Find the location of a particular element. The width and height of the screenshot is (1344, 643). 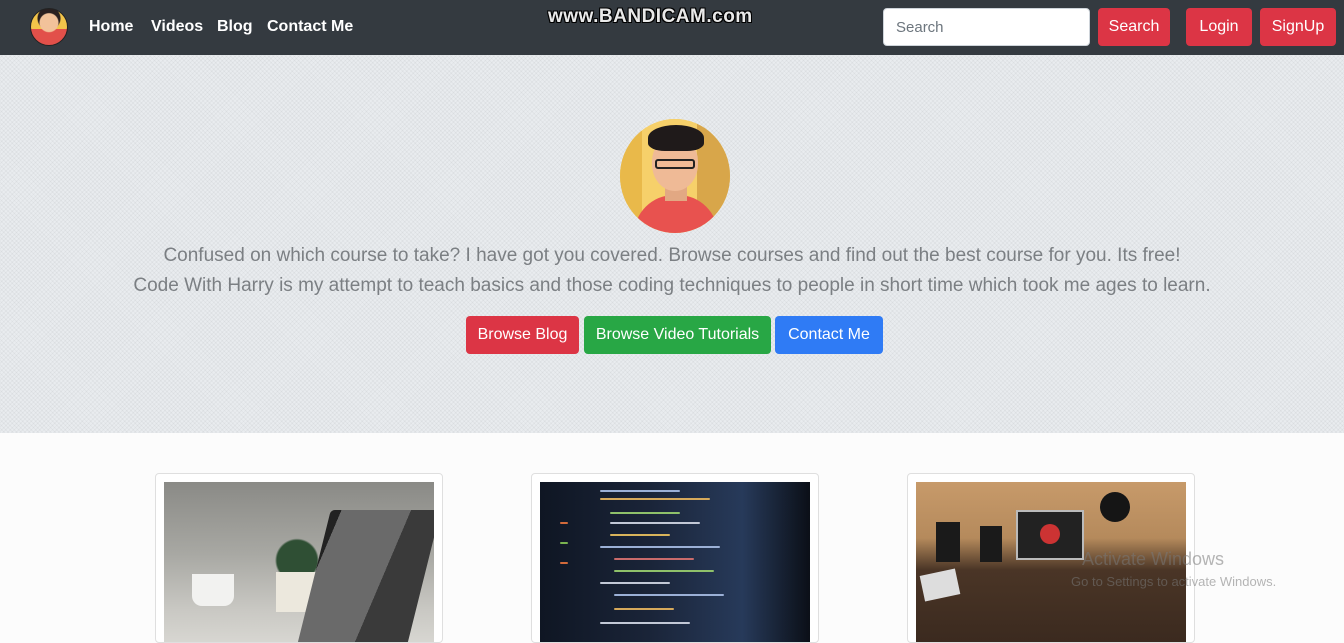

activate-windows-title: Activate Windows is located at coordinates (1153, 559).